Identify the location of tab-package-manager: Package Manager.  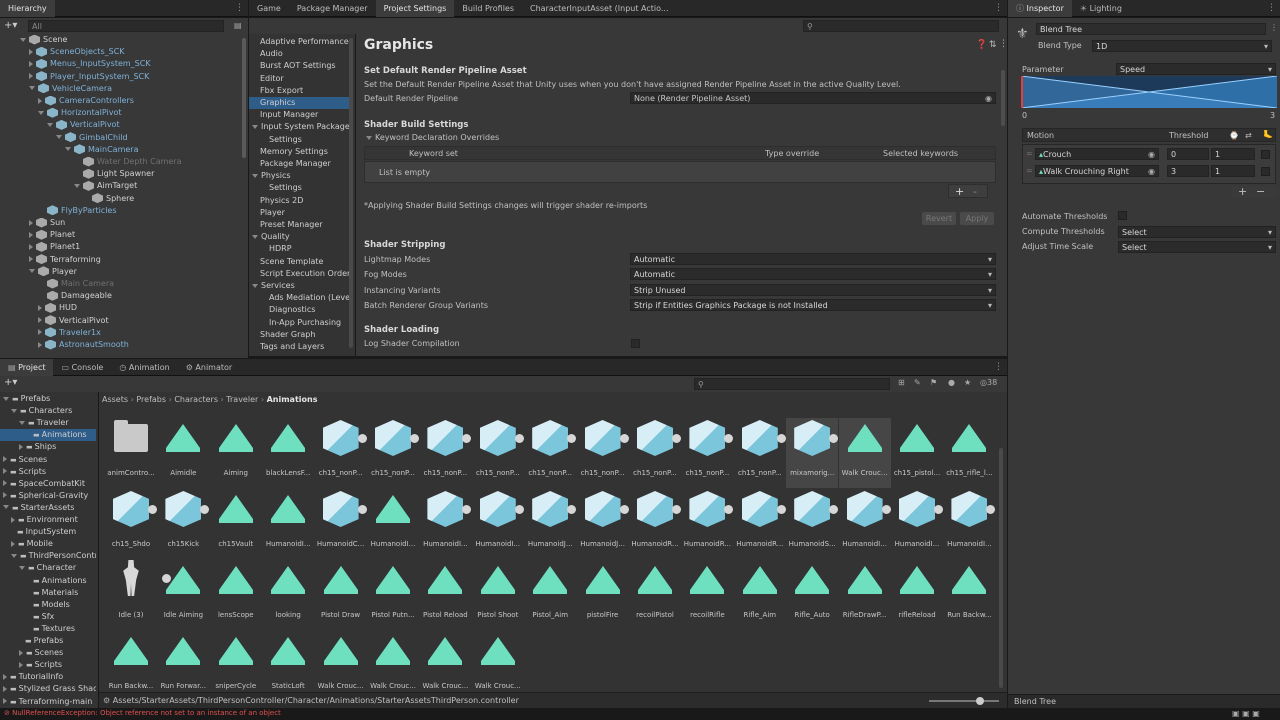
(332, 8).